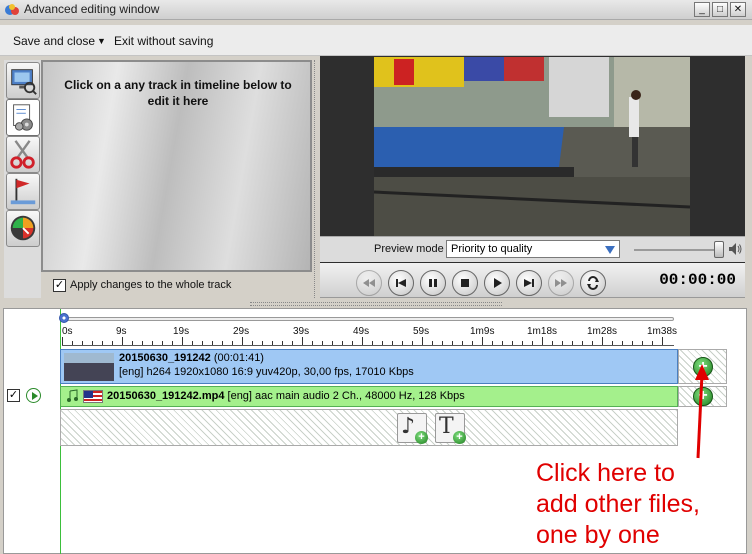  Describe the element at coordinates (412, 428) in the screenshot. I see `add-audio-track-button: ♪ +` at that location.